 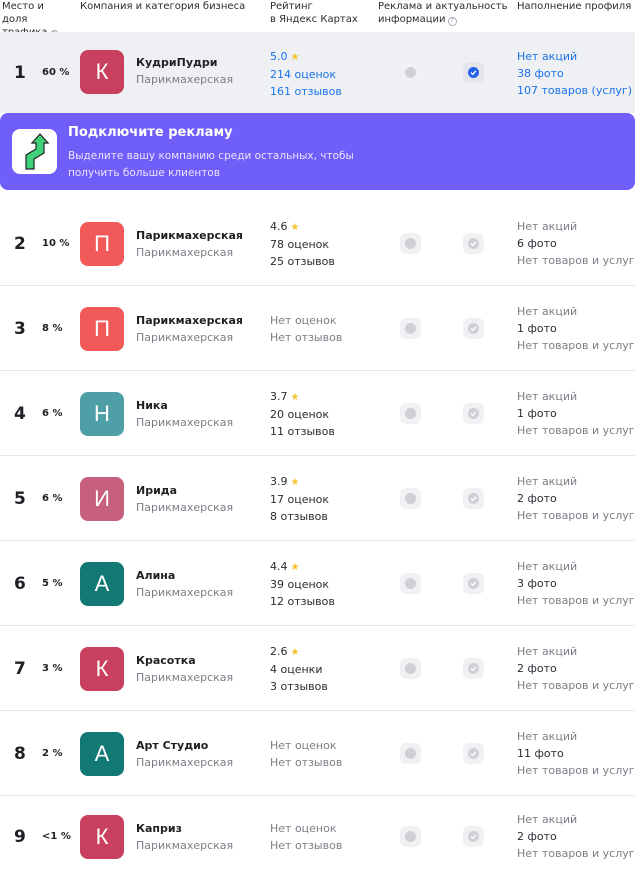 I want to click on rating-block: 4.6 ★ 78 оценок 25 отзывов, so click(x=302, y=244).